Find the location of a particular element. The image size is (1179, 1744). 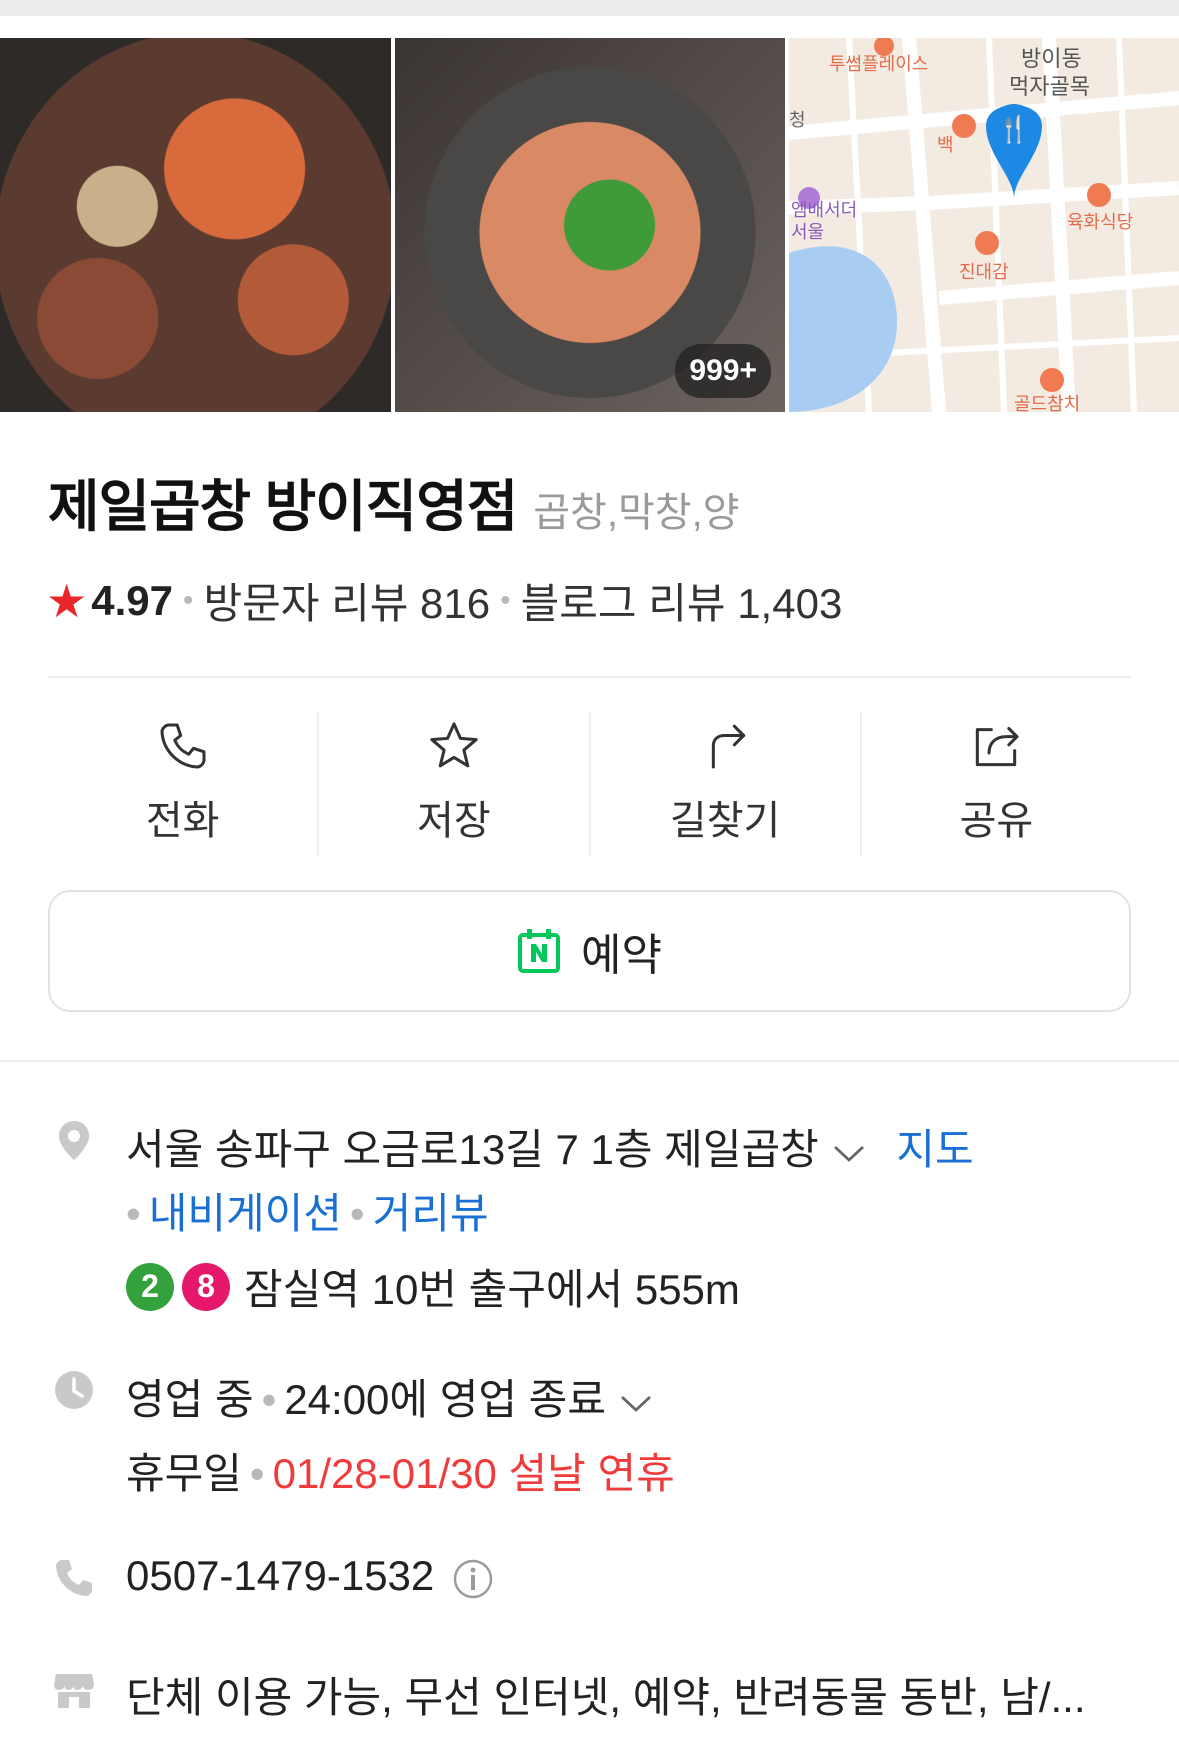

phone-filled-icon is located at coordinates (74, 1578).